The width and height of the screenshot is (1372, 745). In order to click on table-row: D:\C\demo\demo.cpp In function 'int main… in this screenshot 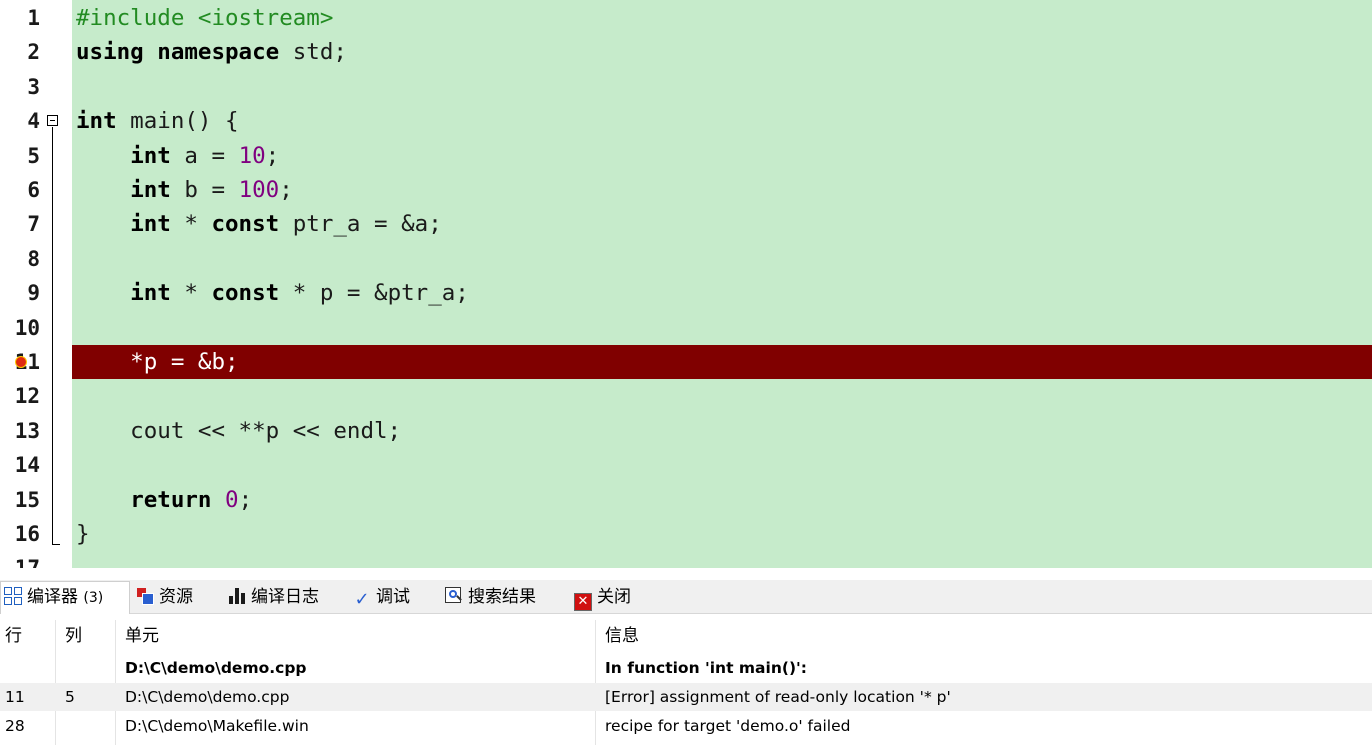, I will do `click(686, 668)`.